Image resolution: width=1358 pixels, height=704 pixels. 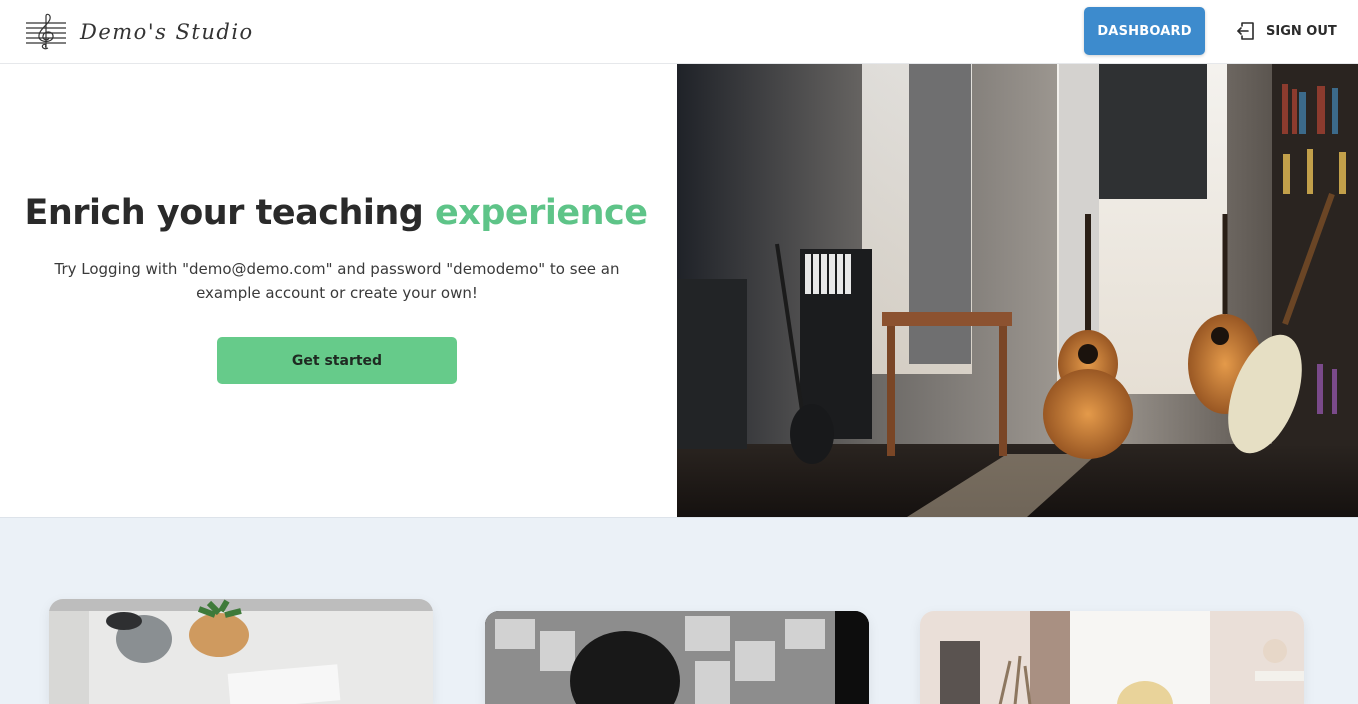 What do you see at coordinates (679, 32) in the screenshot?
I see `top-navbar: Demo's Studio DASHBOARD SIGN OUT` at bounding box center [679, 32].